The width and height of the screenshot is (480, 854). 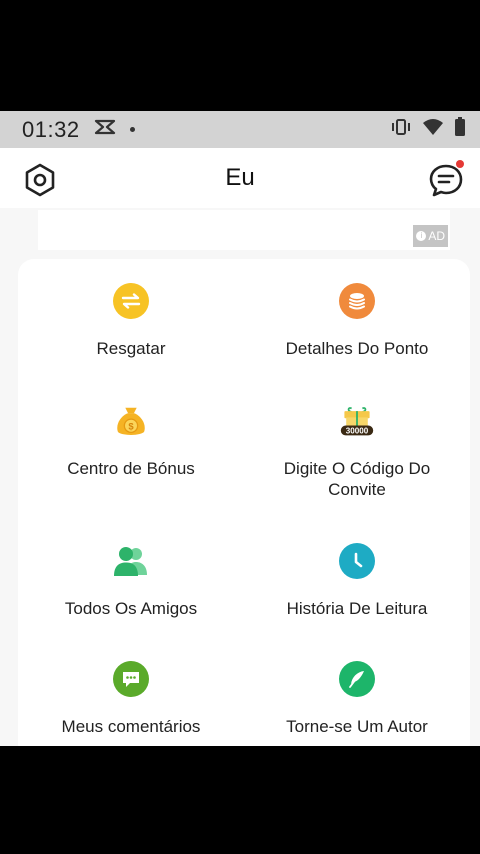 I want to click on header: Eu, so click(x=240, y=178).